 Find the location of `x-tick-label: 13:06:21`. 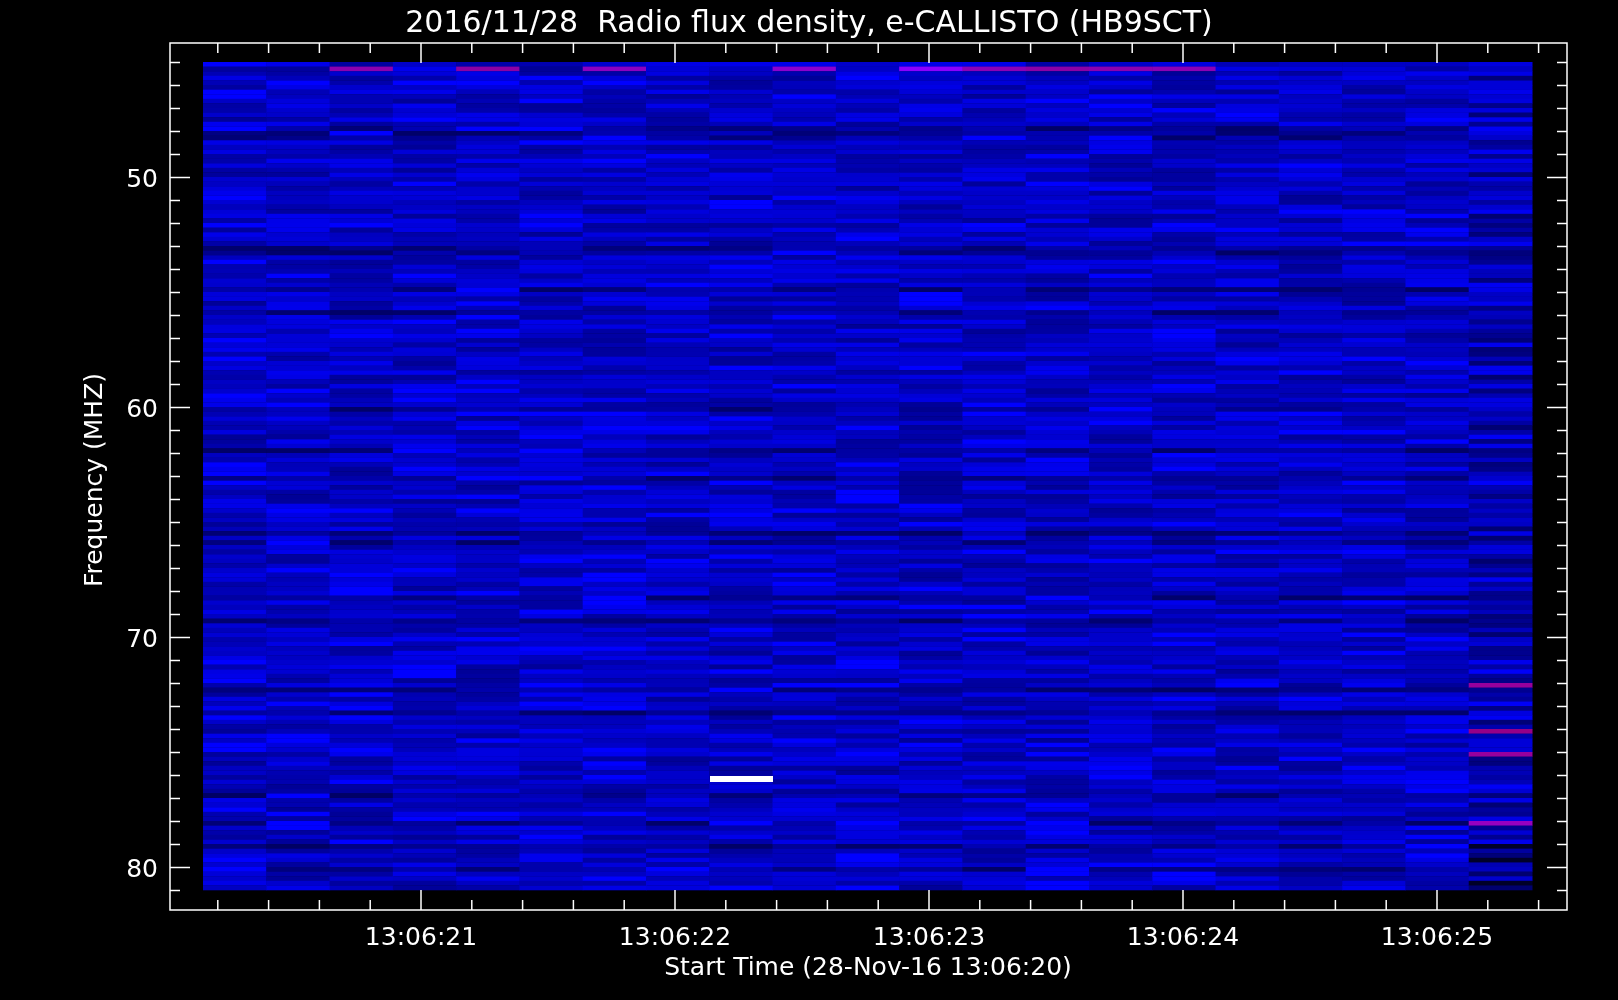

x-tick-label: 13:06:21 is located at coordinates (421, 936).